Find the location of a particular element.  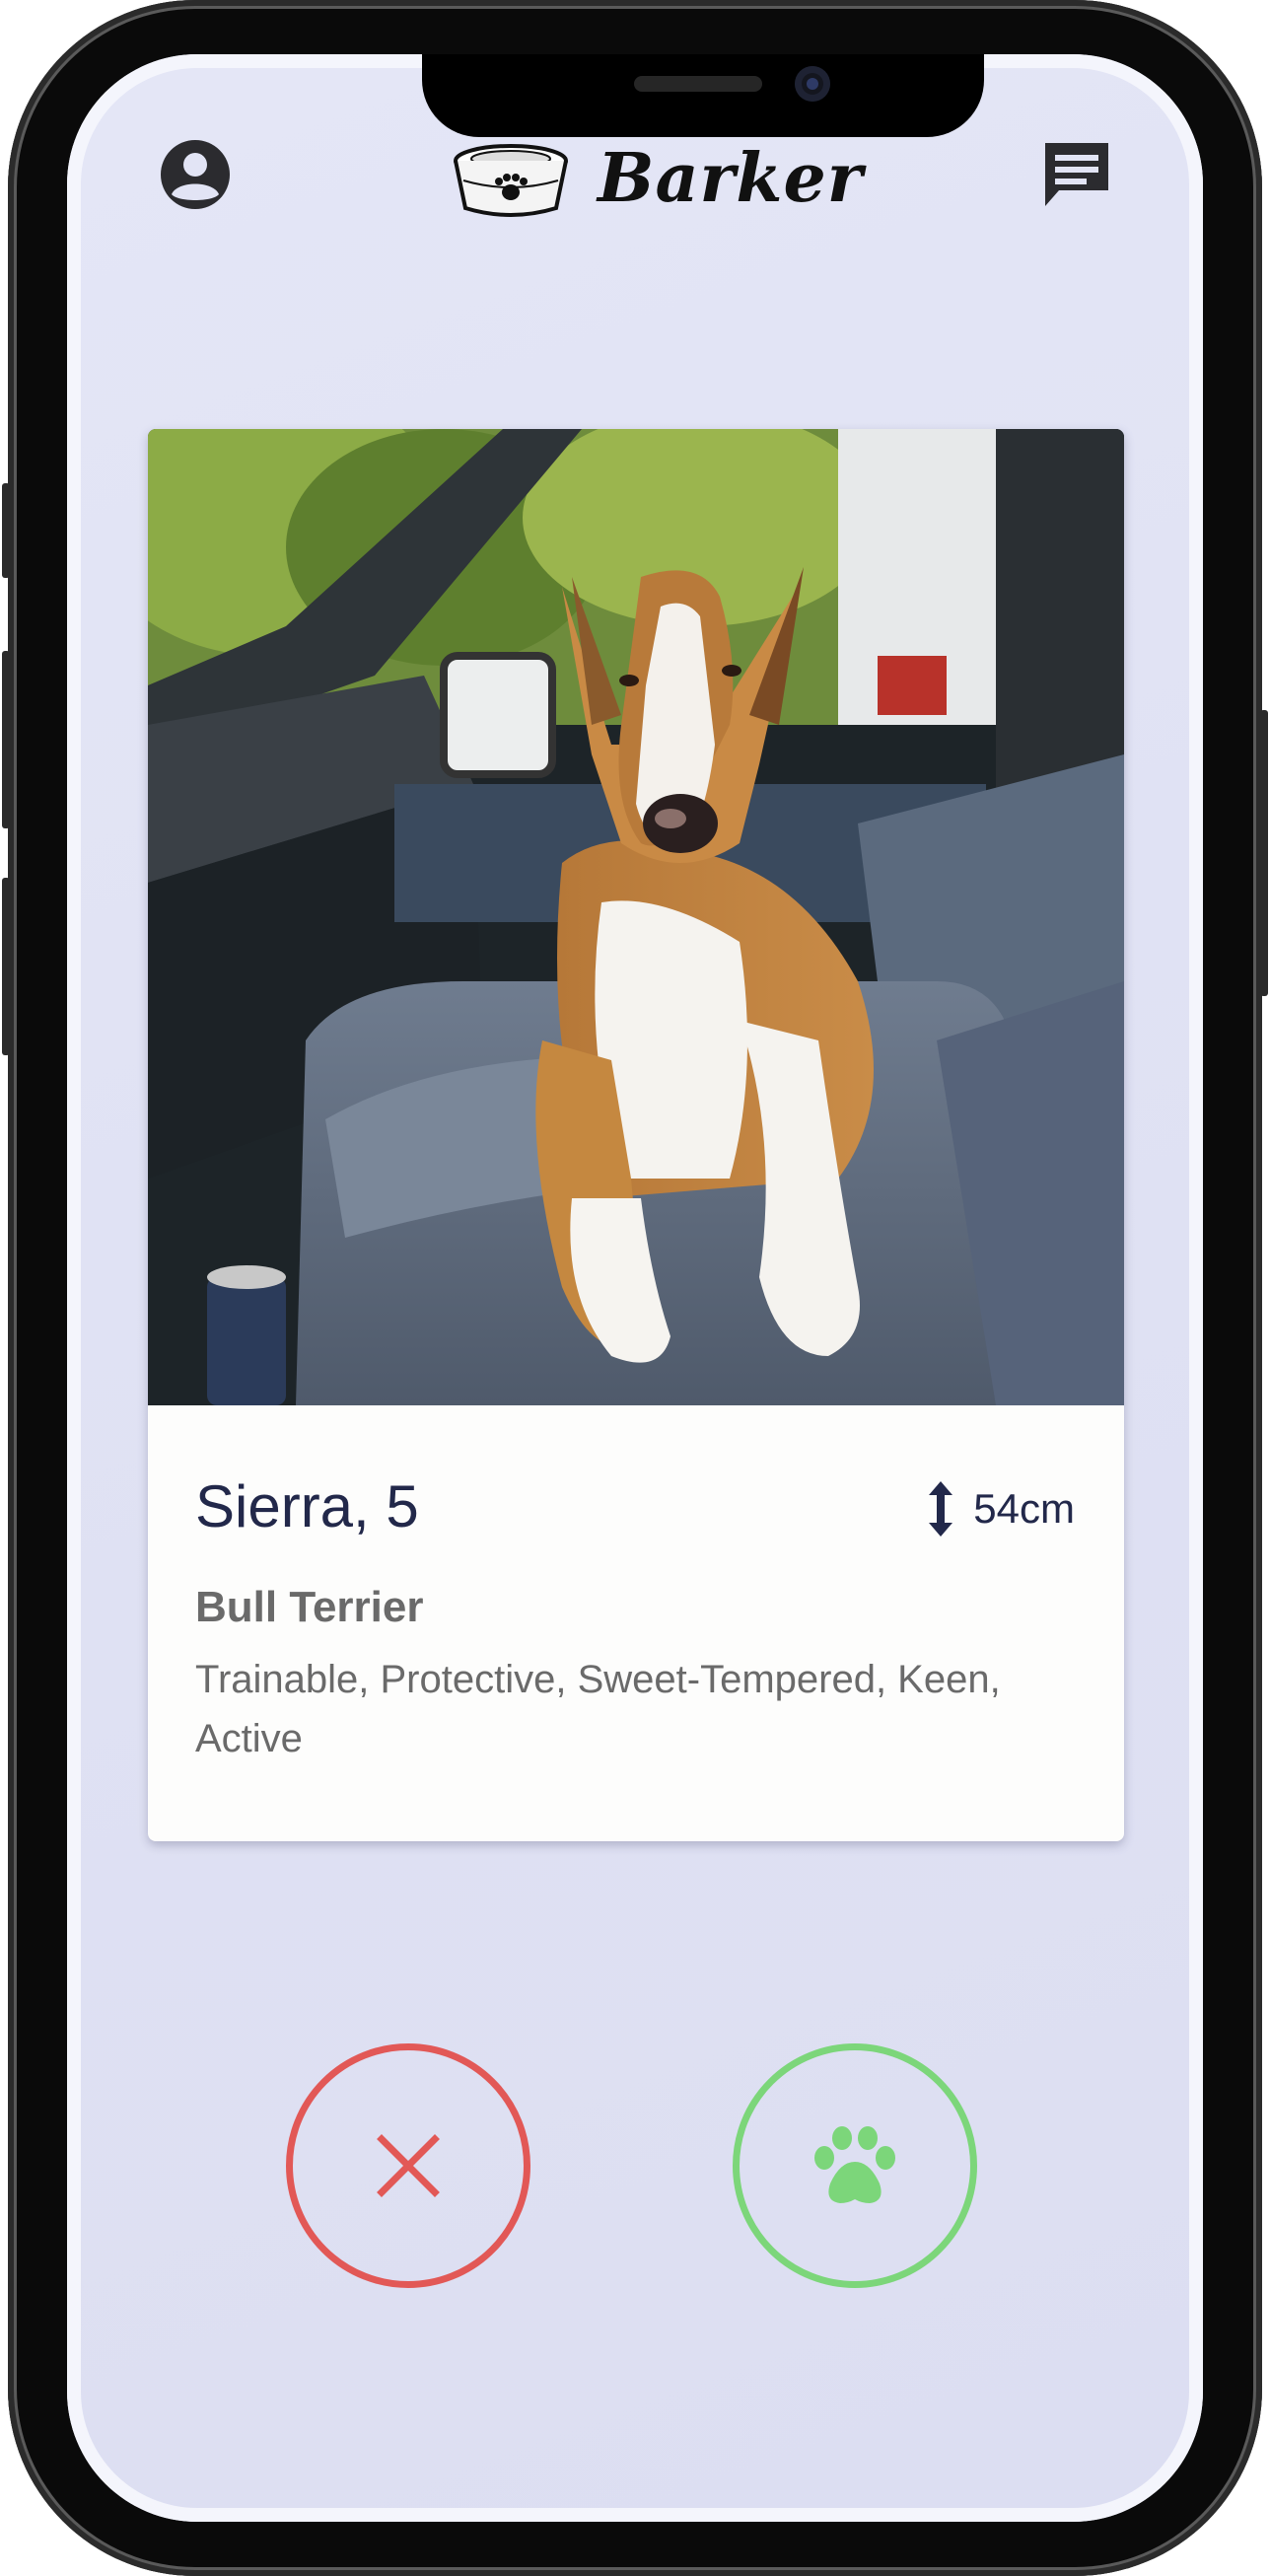

profile-button is located at coordinates (195, 174).